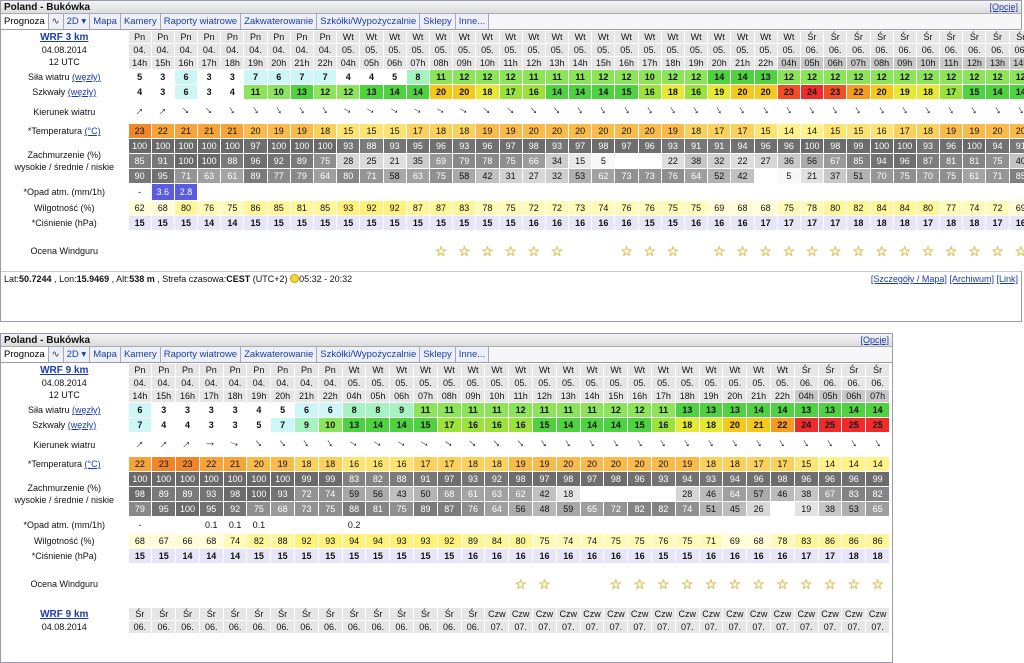  What do you see at coordinates (139, 208) in the screenshot?
I see `humidity-cell: 62` at bounding box center [139, 208].